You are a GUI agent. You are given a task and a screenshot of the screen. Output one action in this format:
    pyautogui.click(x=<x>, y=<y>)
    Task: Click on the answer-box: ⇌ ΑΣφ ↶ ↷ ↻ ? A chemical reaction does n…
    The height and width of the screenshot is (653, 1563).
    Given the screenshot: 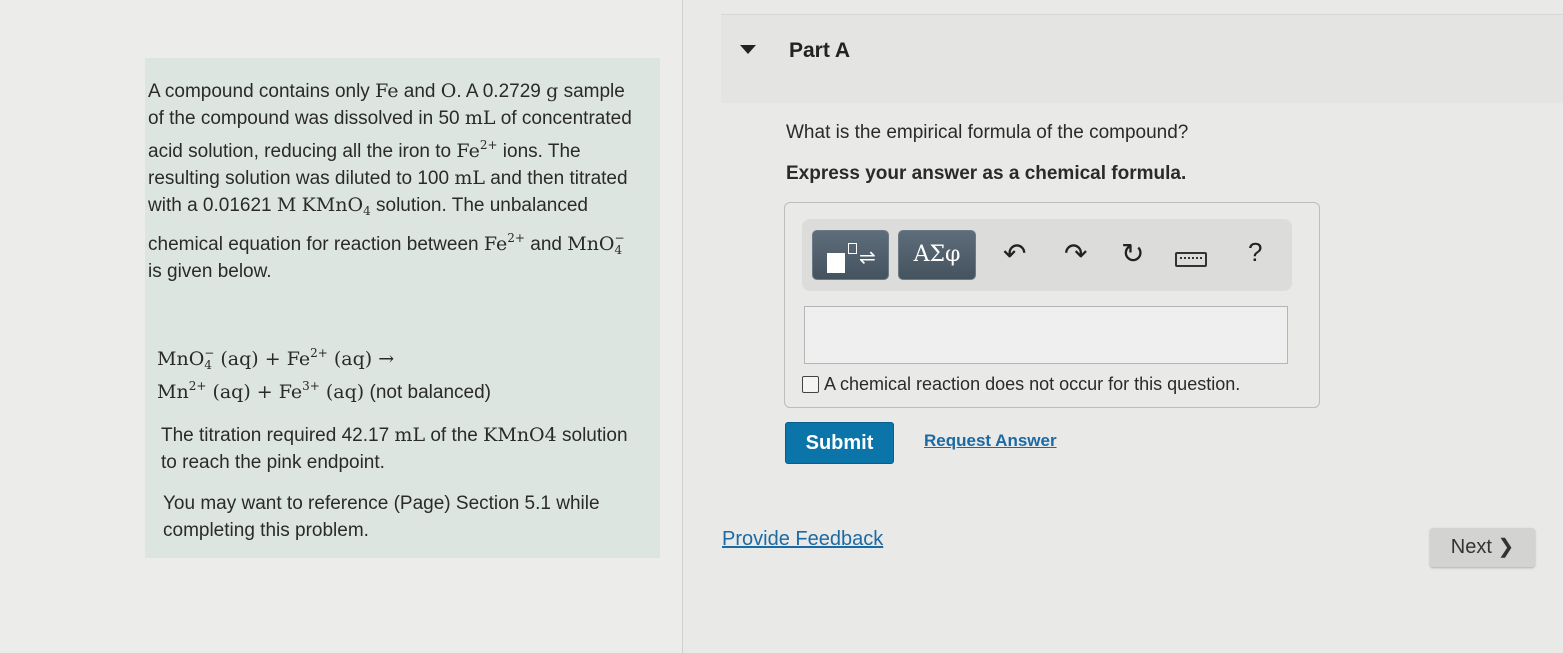 What is the action you would take?
    pyautogui.click(x=1052, y=305)
    